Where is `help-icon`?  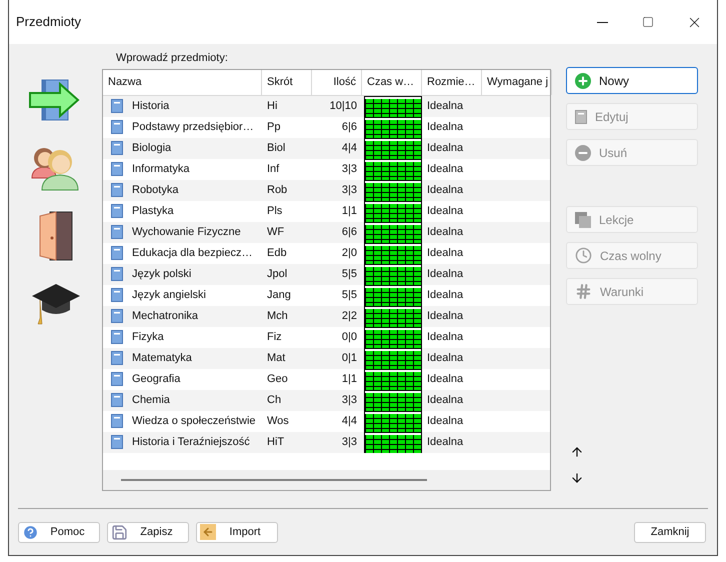
help-icon is located at coordinates (30, 532).